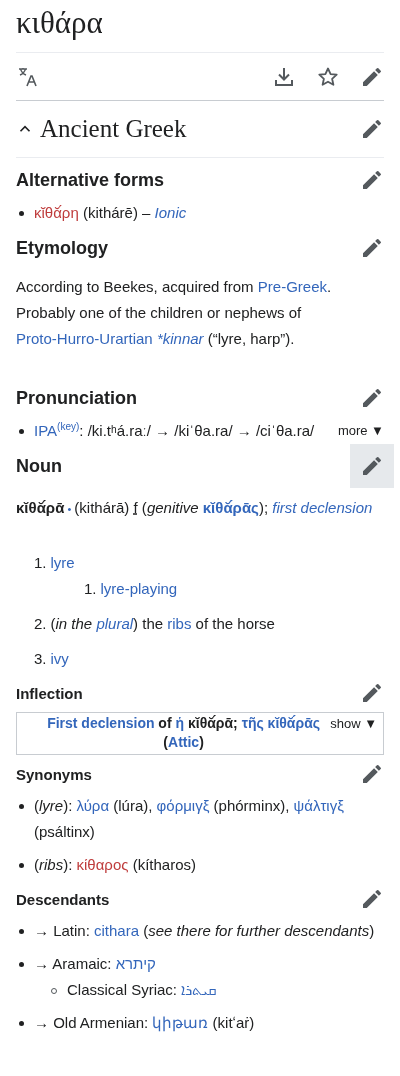 Image resolution: width=400 pixels, height=1076 pixels. What do you see at coordinates (189, 819) in the screenshot?
I see `list-item-text: (lyre): λύρα (lúra), φόρμιγξ (phórminx), ψάλτιγξ (psáltinx)` at bounding box center [189, 819].